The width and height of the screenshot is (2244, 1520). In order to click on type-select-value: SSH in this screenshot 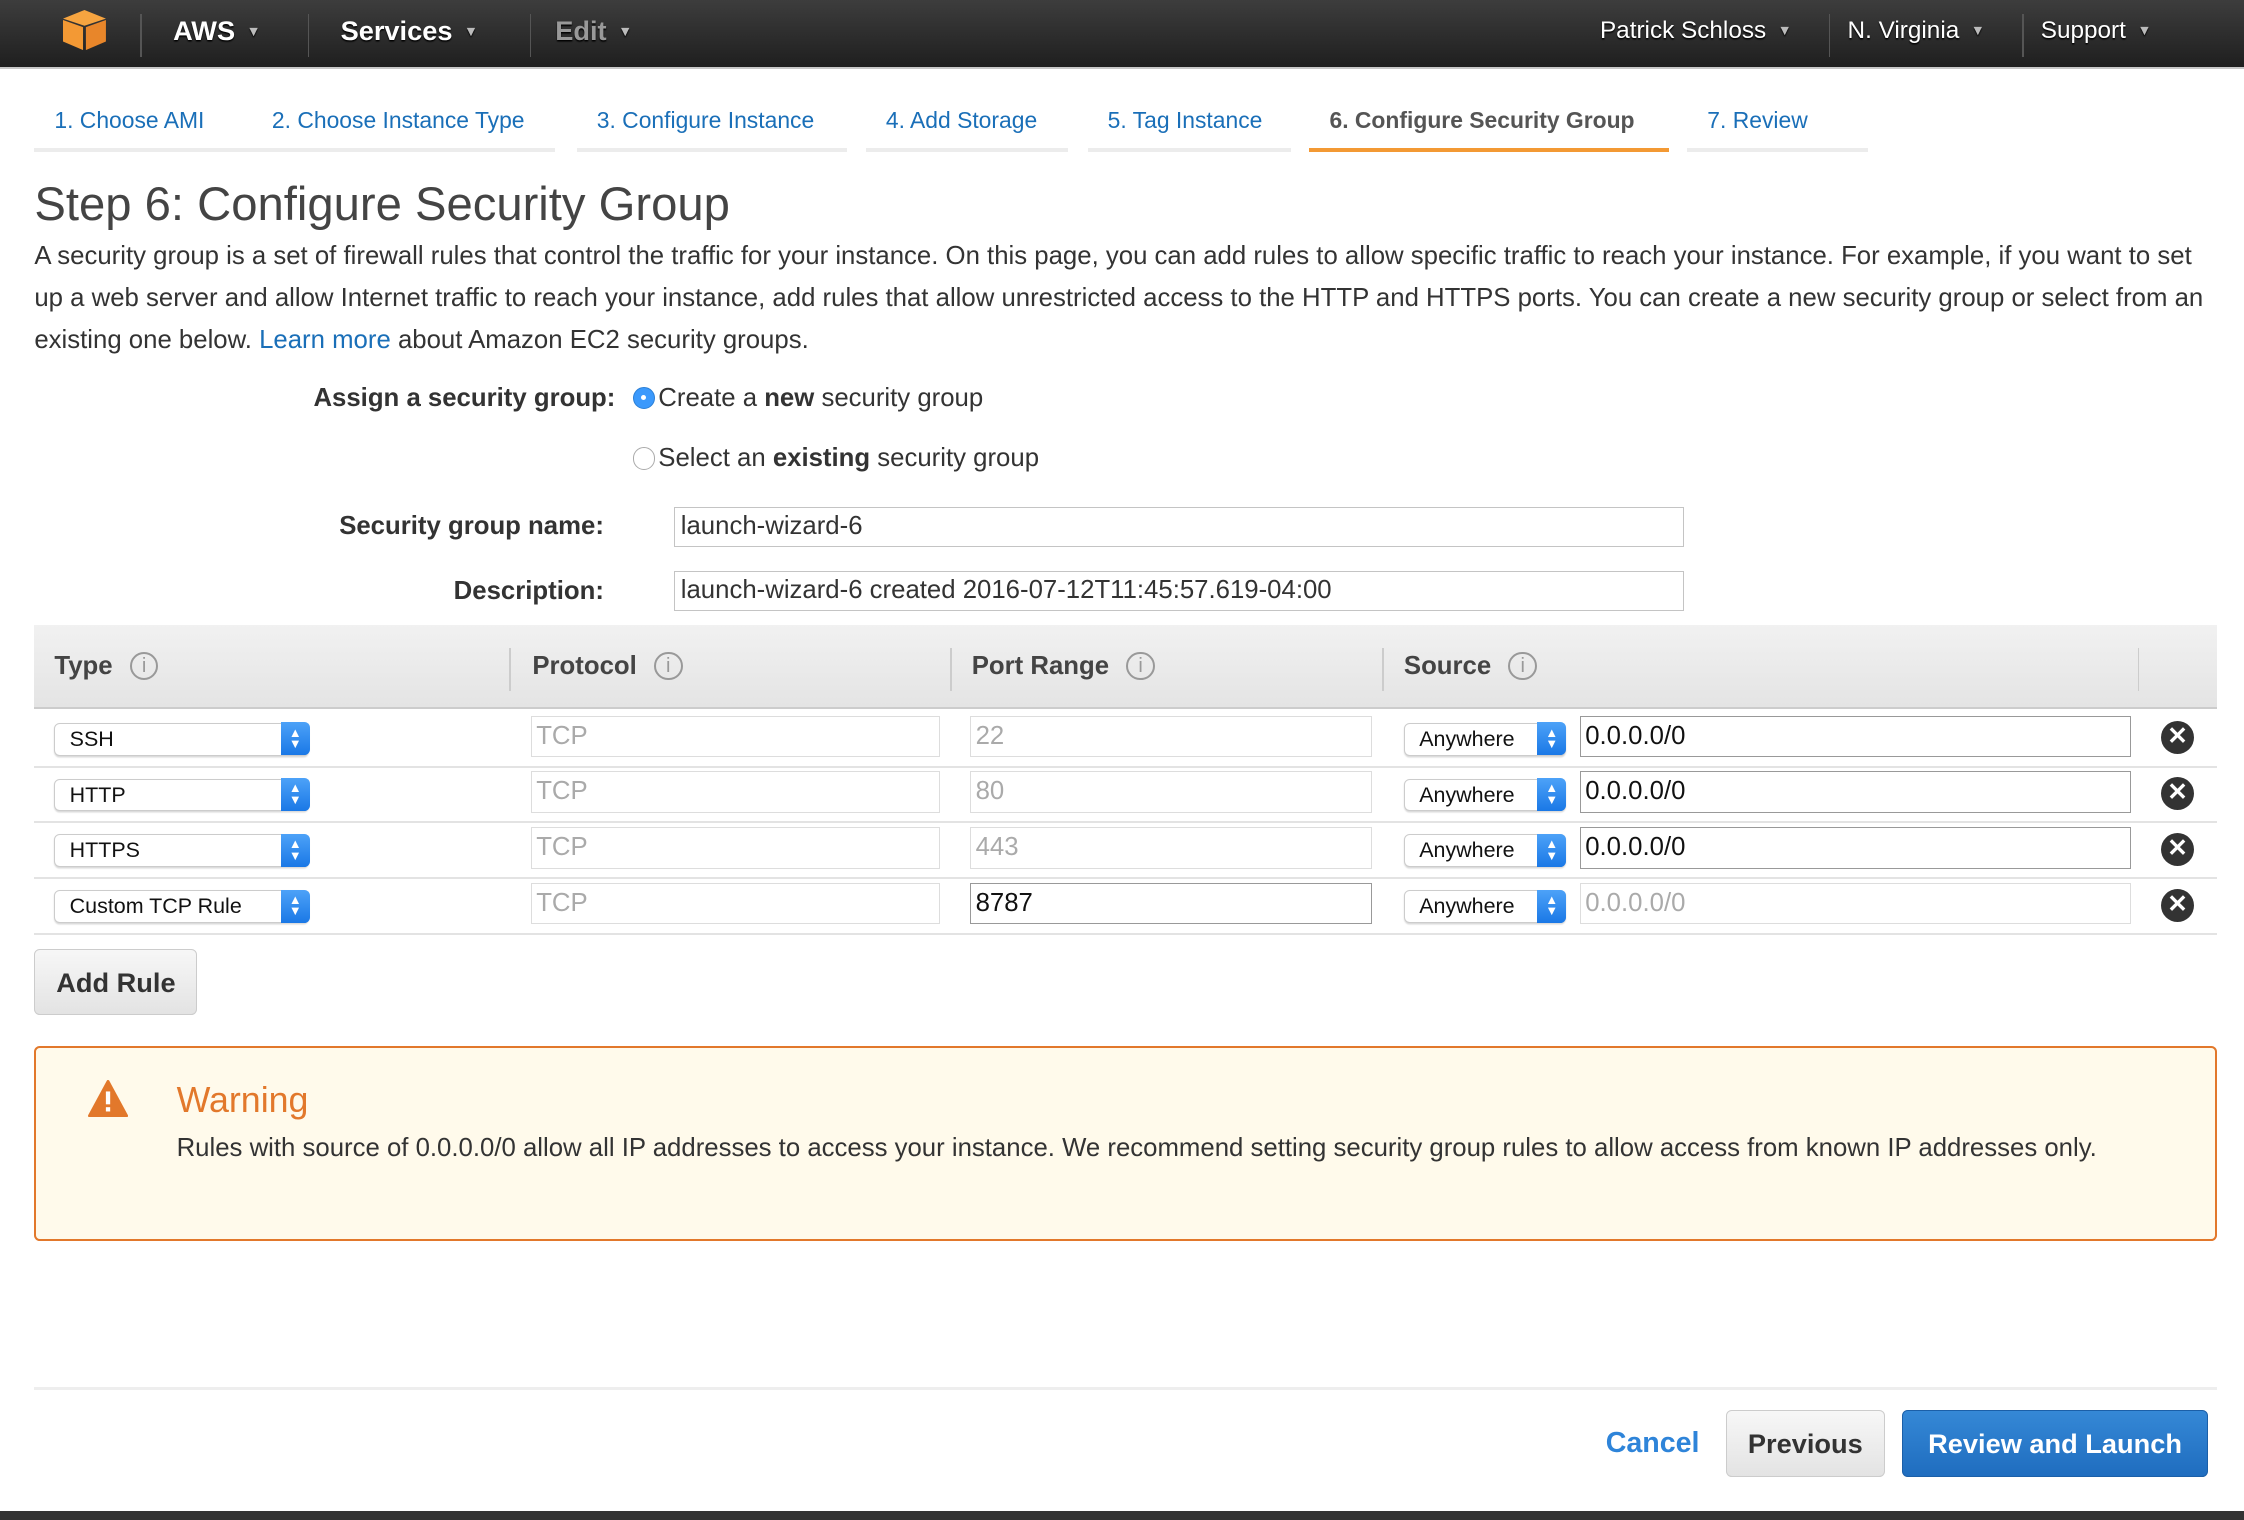, I will do `click(91, 738)`.